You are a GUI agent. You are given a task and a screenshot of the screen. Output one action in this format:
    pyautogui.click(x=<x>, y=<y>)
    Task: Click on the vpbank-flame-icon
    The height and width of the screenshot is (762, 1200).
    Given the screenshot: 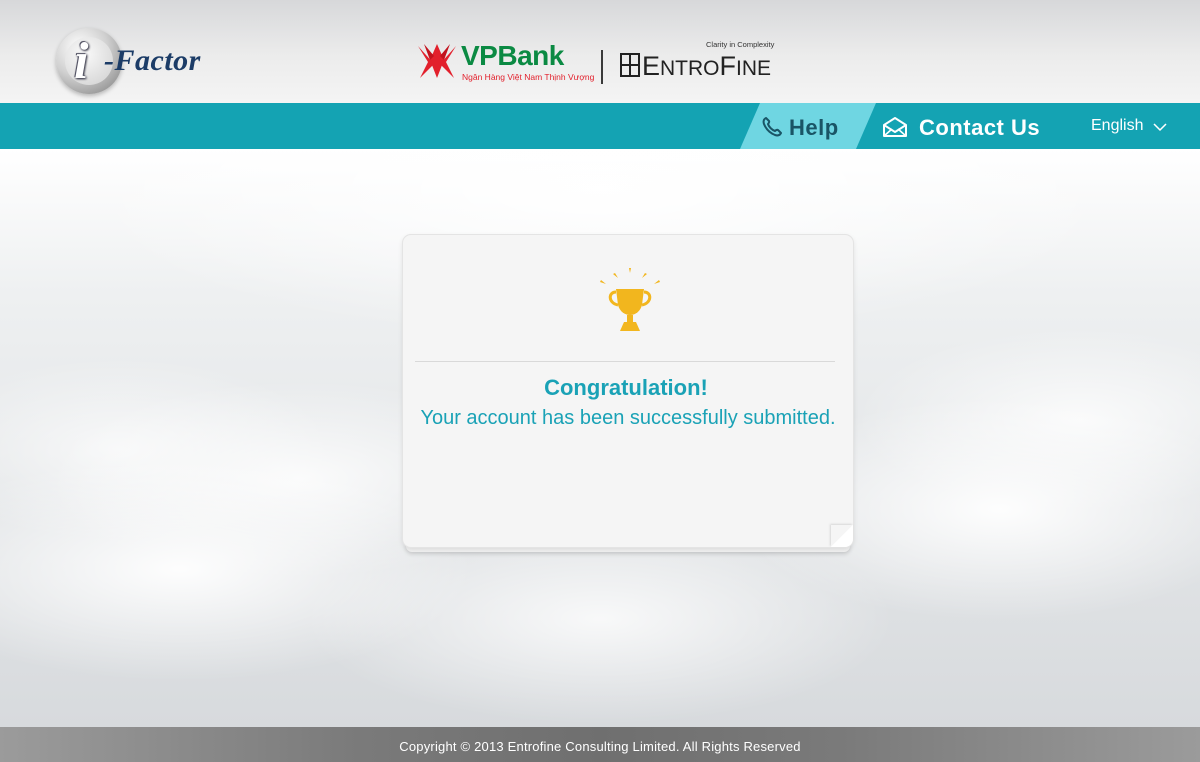 What is the action you would take?
    pyautogui.click(x=437, y=61)
    